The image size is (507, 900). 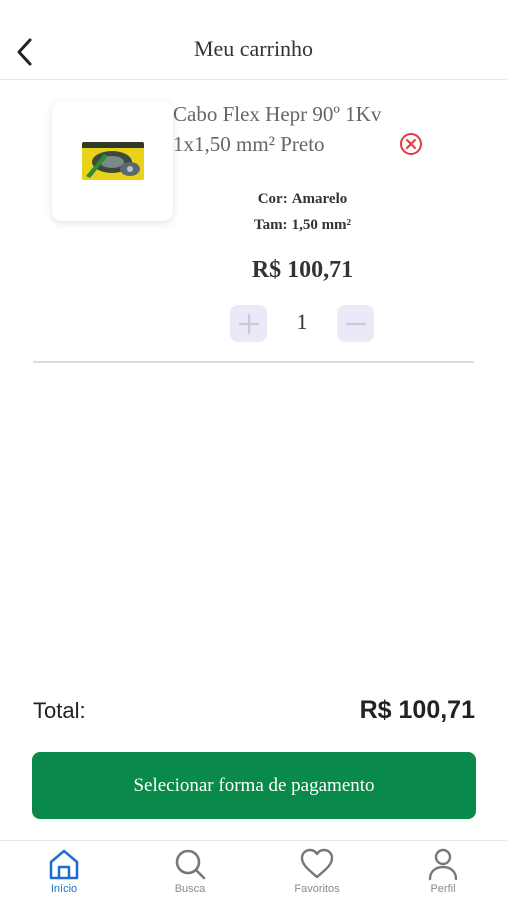 I want to click on decrease-quantity-button, so click(x=355, y=323).